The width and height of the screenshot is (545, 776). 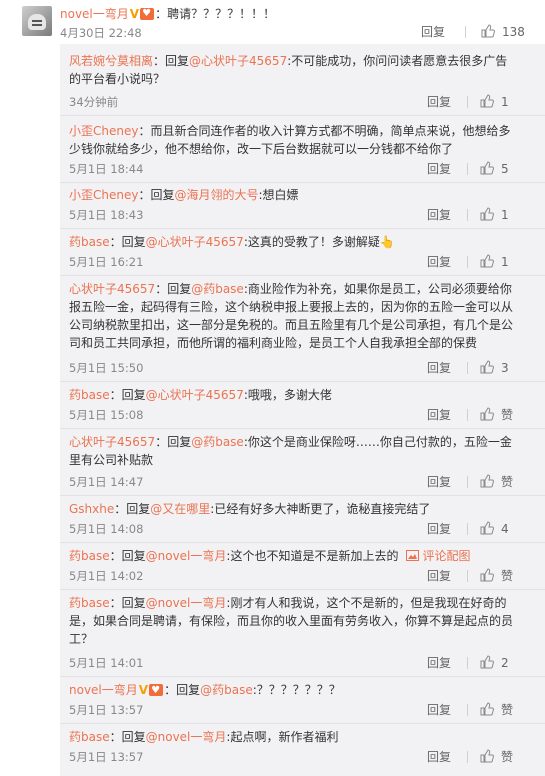 I want to click on reply-time: 5月1日 18:44, so click(x=106, y=169).